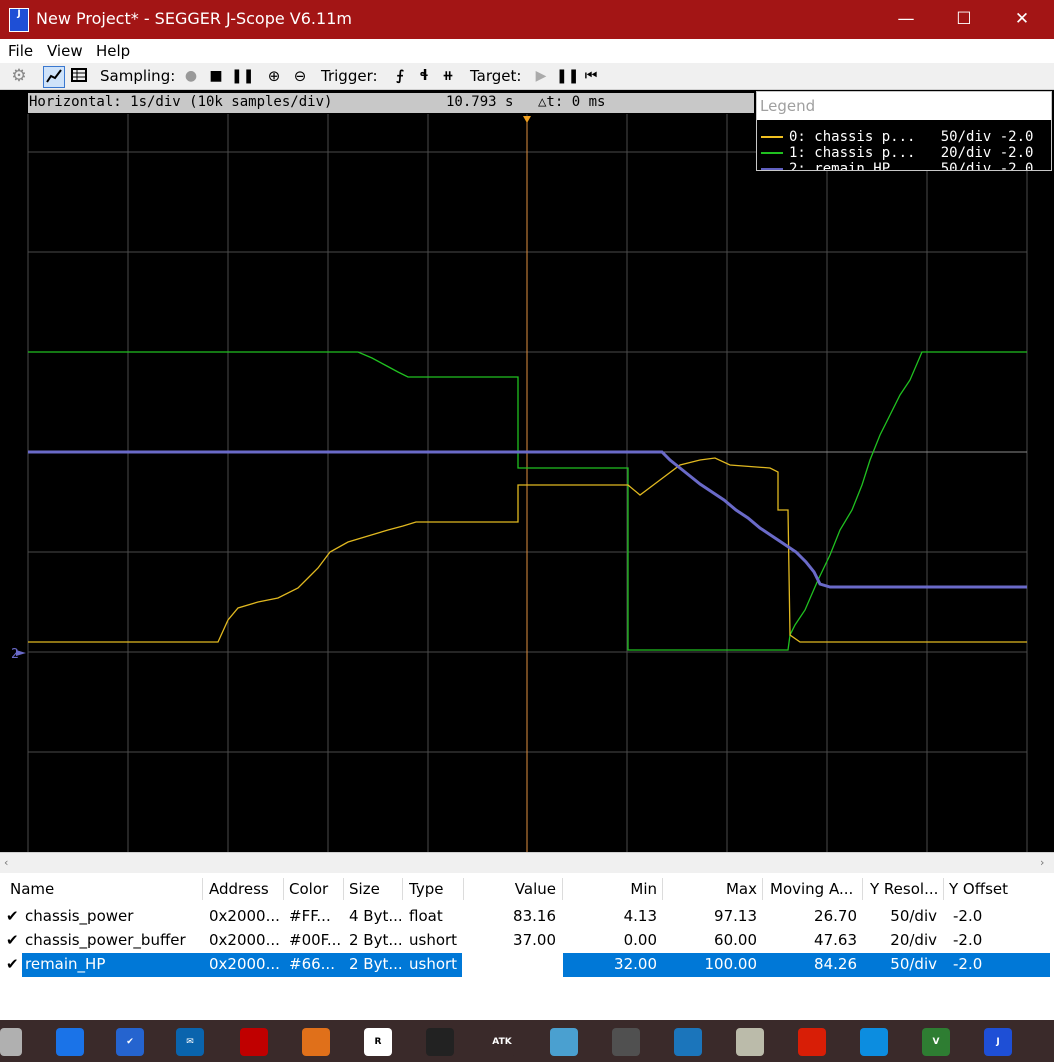 The image size is (1054, 1062). What do you see at coordinates (527, 51) in the screenshot?
I see `menu-bar: File View Help` at bounding box center [527, 51].